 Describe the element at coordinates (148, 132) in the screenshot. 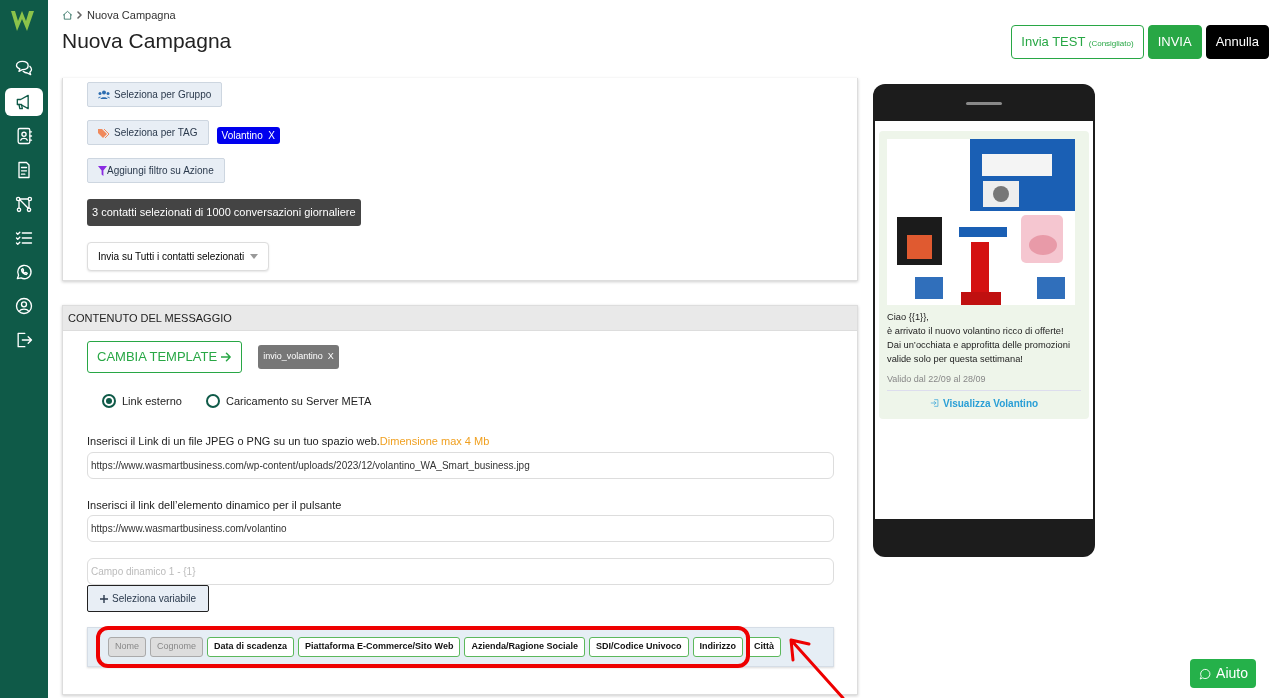

I see `filter-button: Seleziona per TAG` at that location.